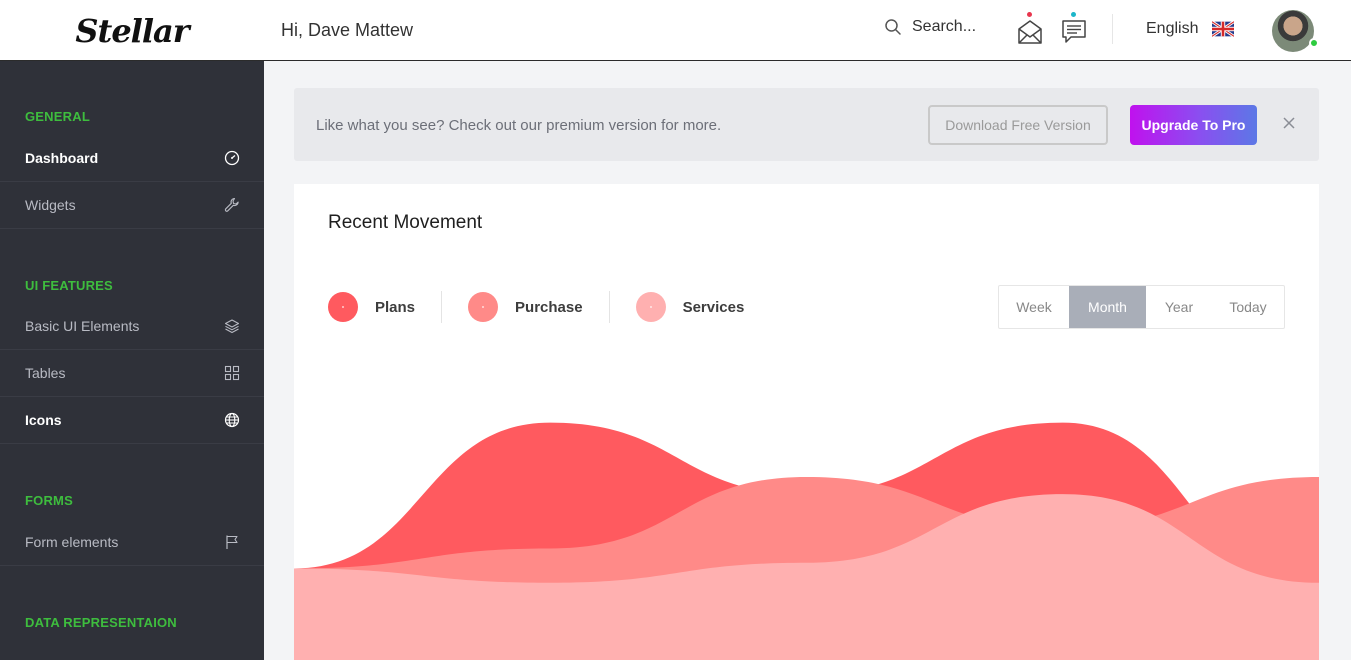 The image size is (1351, 660). What do you see at coordinates (1289, 123) in the screenshot?
I see `close-icon` at bounding box center [1289, 123].